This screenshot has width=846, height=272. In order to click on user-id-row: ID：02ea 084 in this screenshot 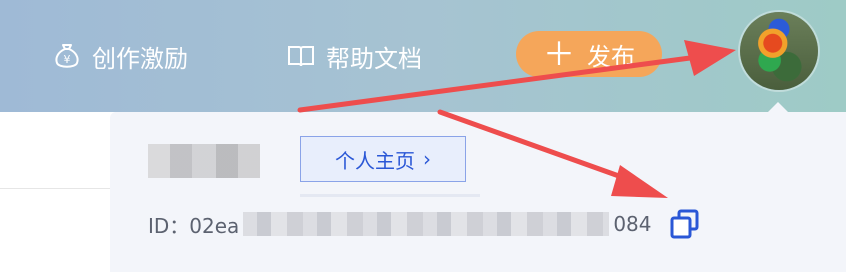, I will do `click(400, 224)`.